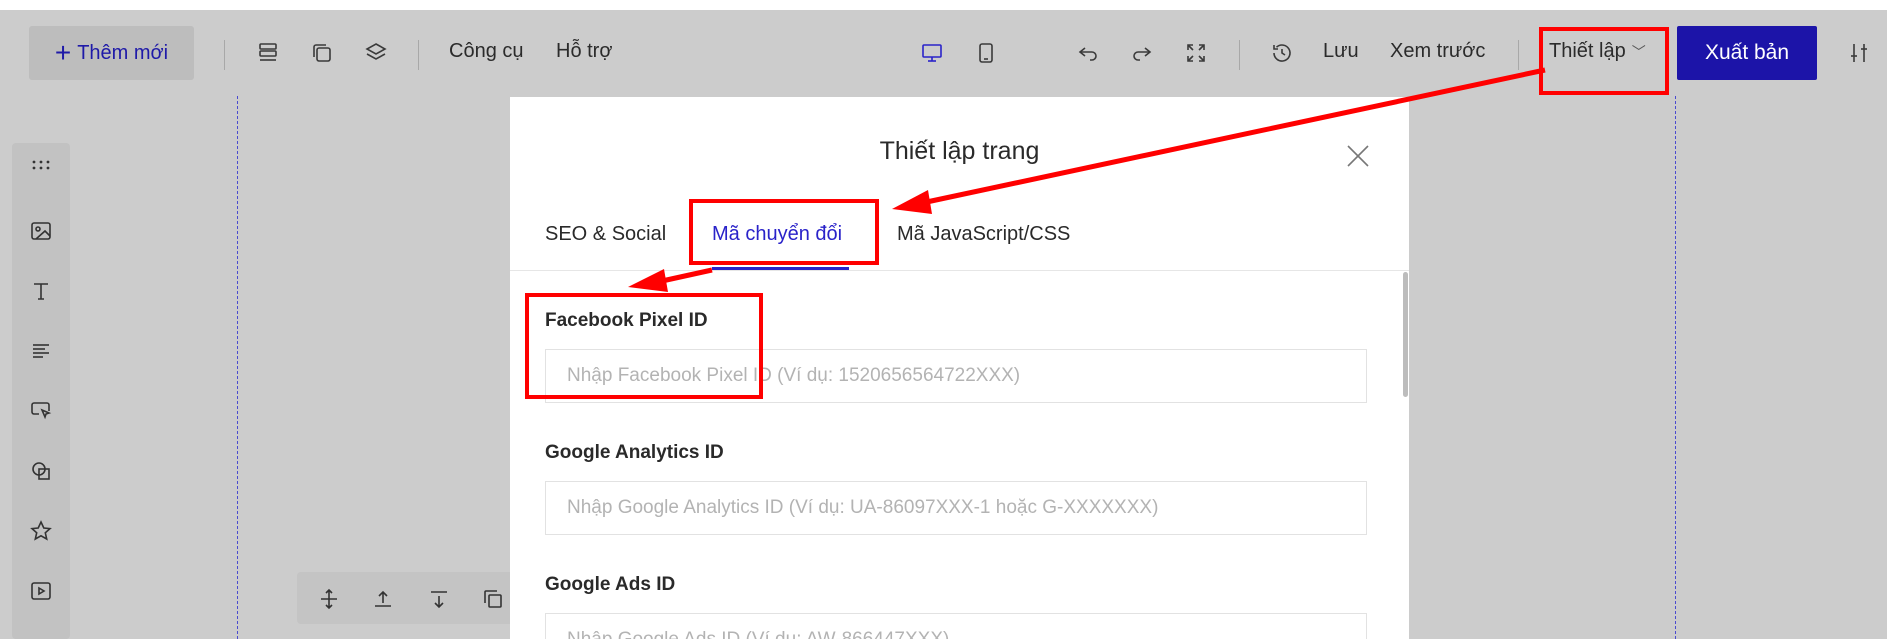 This screenshot has height=639, width=1887. Describe the element at coordinates (1437, 51) in the screenshot. I see `preview-button: Xem trước` at that location.